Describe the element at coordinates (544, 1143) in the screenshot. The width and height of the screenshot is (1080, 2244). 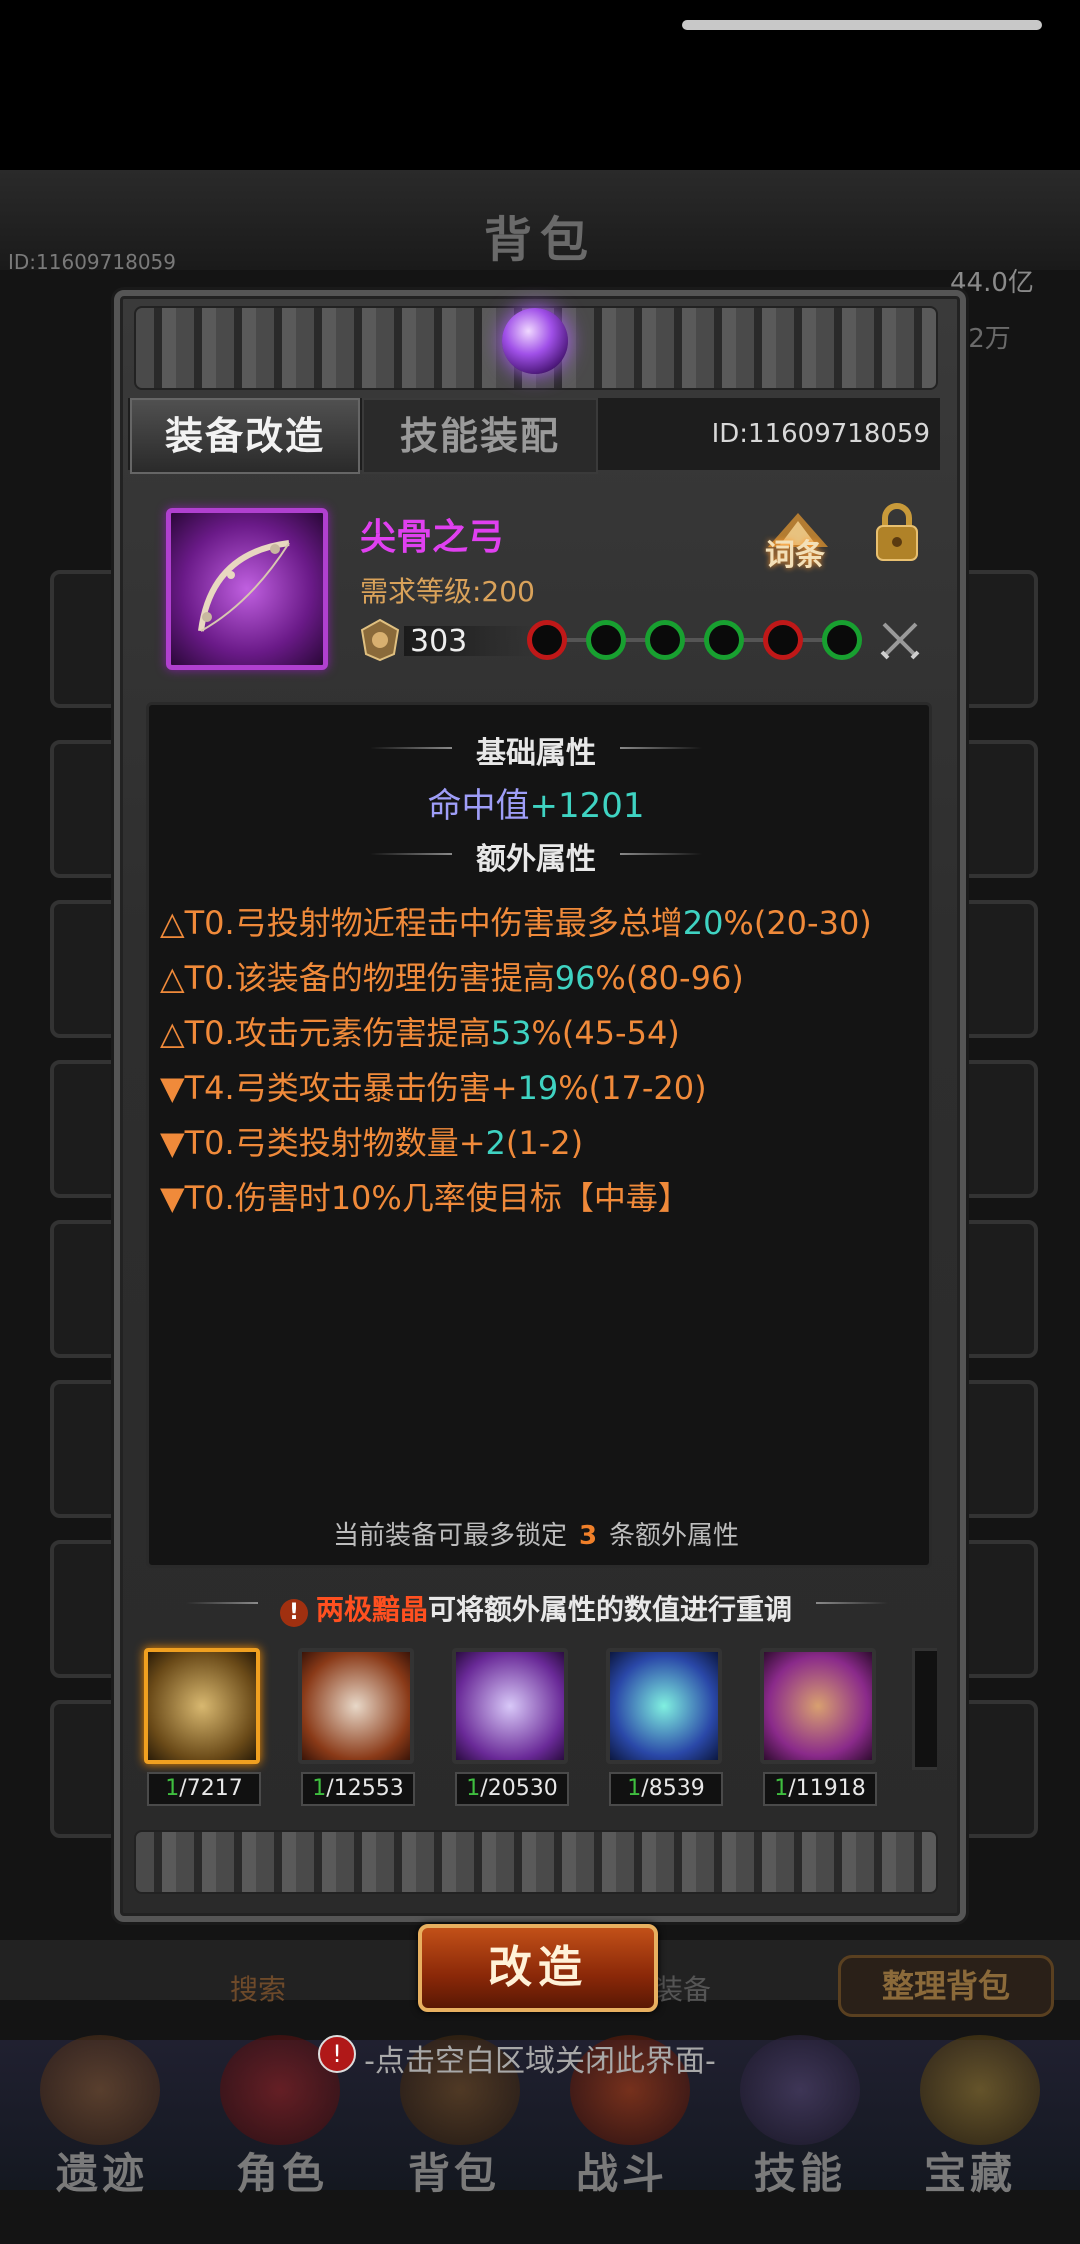
I see `extra-attr-range: (1-2)` at that location.